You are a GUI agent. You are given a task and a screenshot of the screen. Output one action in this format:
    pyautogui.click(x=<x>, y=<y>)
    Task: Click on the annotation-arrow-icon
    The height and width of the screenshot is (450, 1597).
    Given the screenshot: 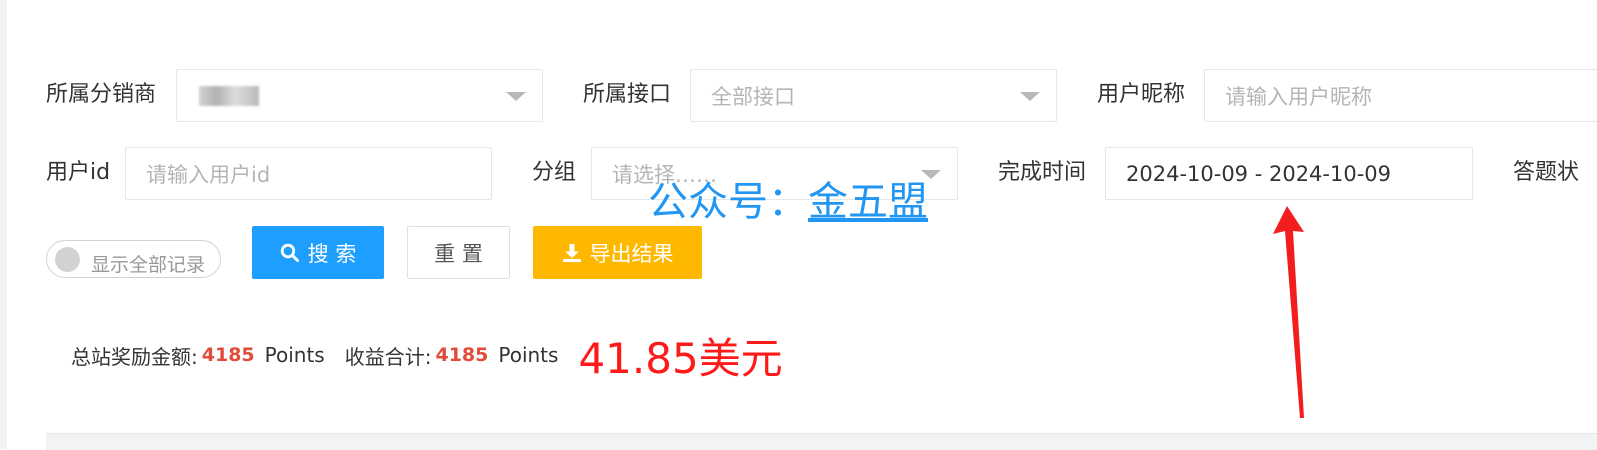 What is the action you would take?
    pyautogui.click(x=1288, y=312)
    